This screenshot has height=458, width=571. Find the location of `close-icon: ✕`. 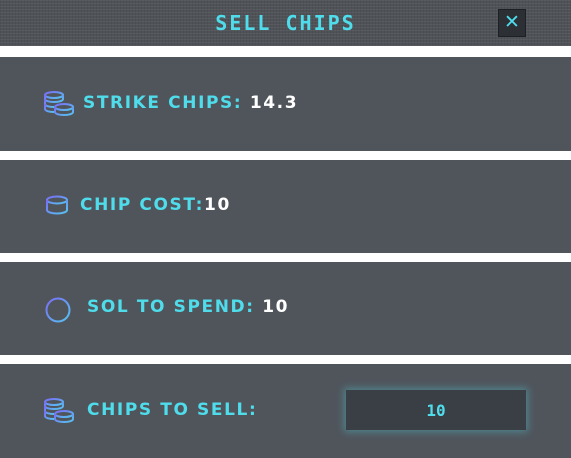

close-icon: ✕ is located at coordinates (512, 22).